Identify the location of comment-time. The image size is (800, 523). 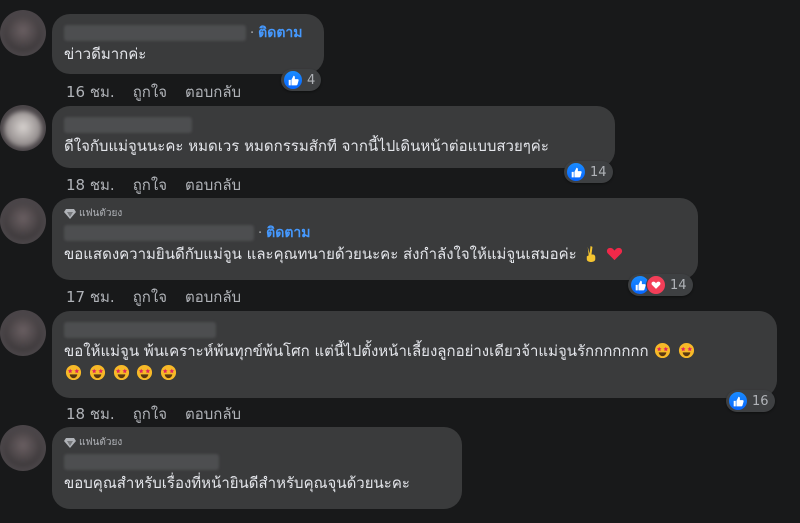
(68, 2).